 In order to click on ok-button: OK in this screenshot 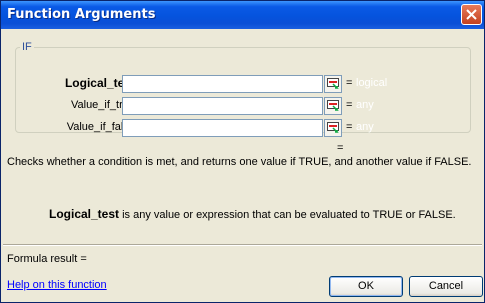, I will do `click(366, 286)`.